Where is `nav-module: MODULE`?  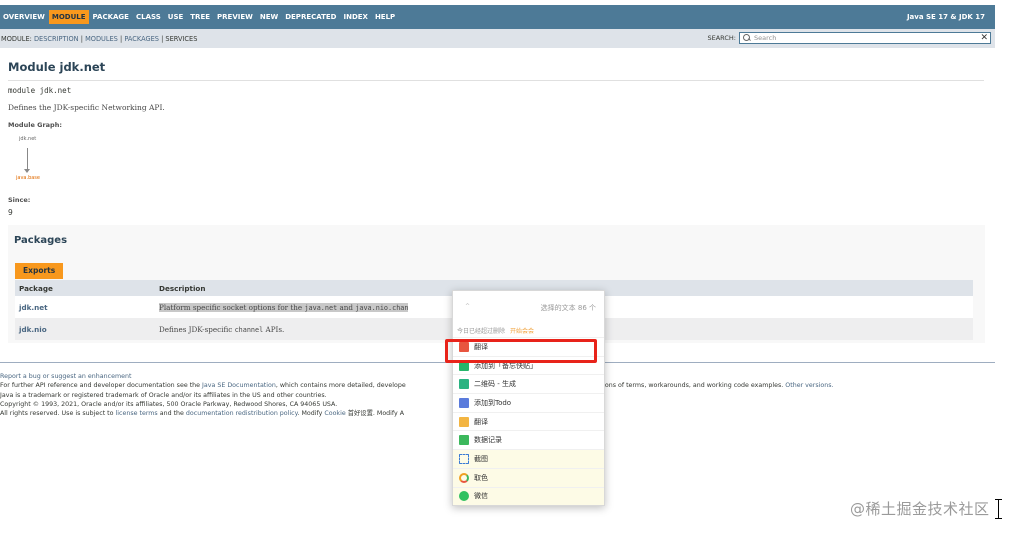
nav-module: MODULE is located at coordinates (68, 17).